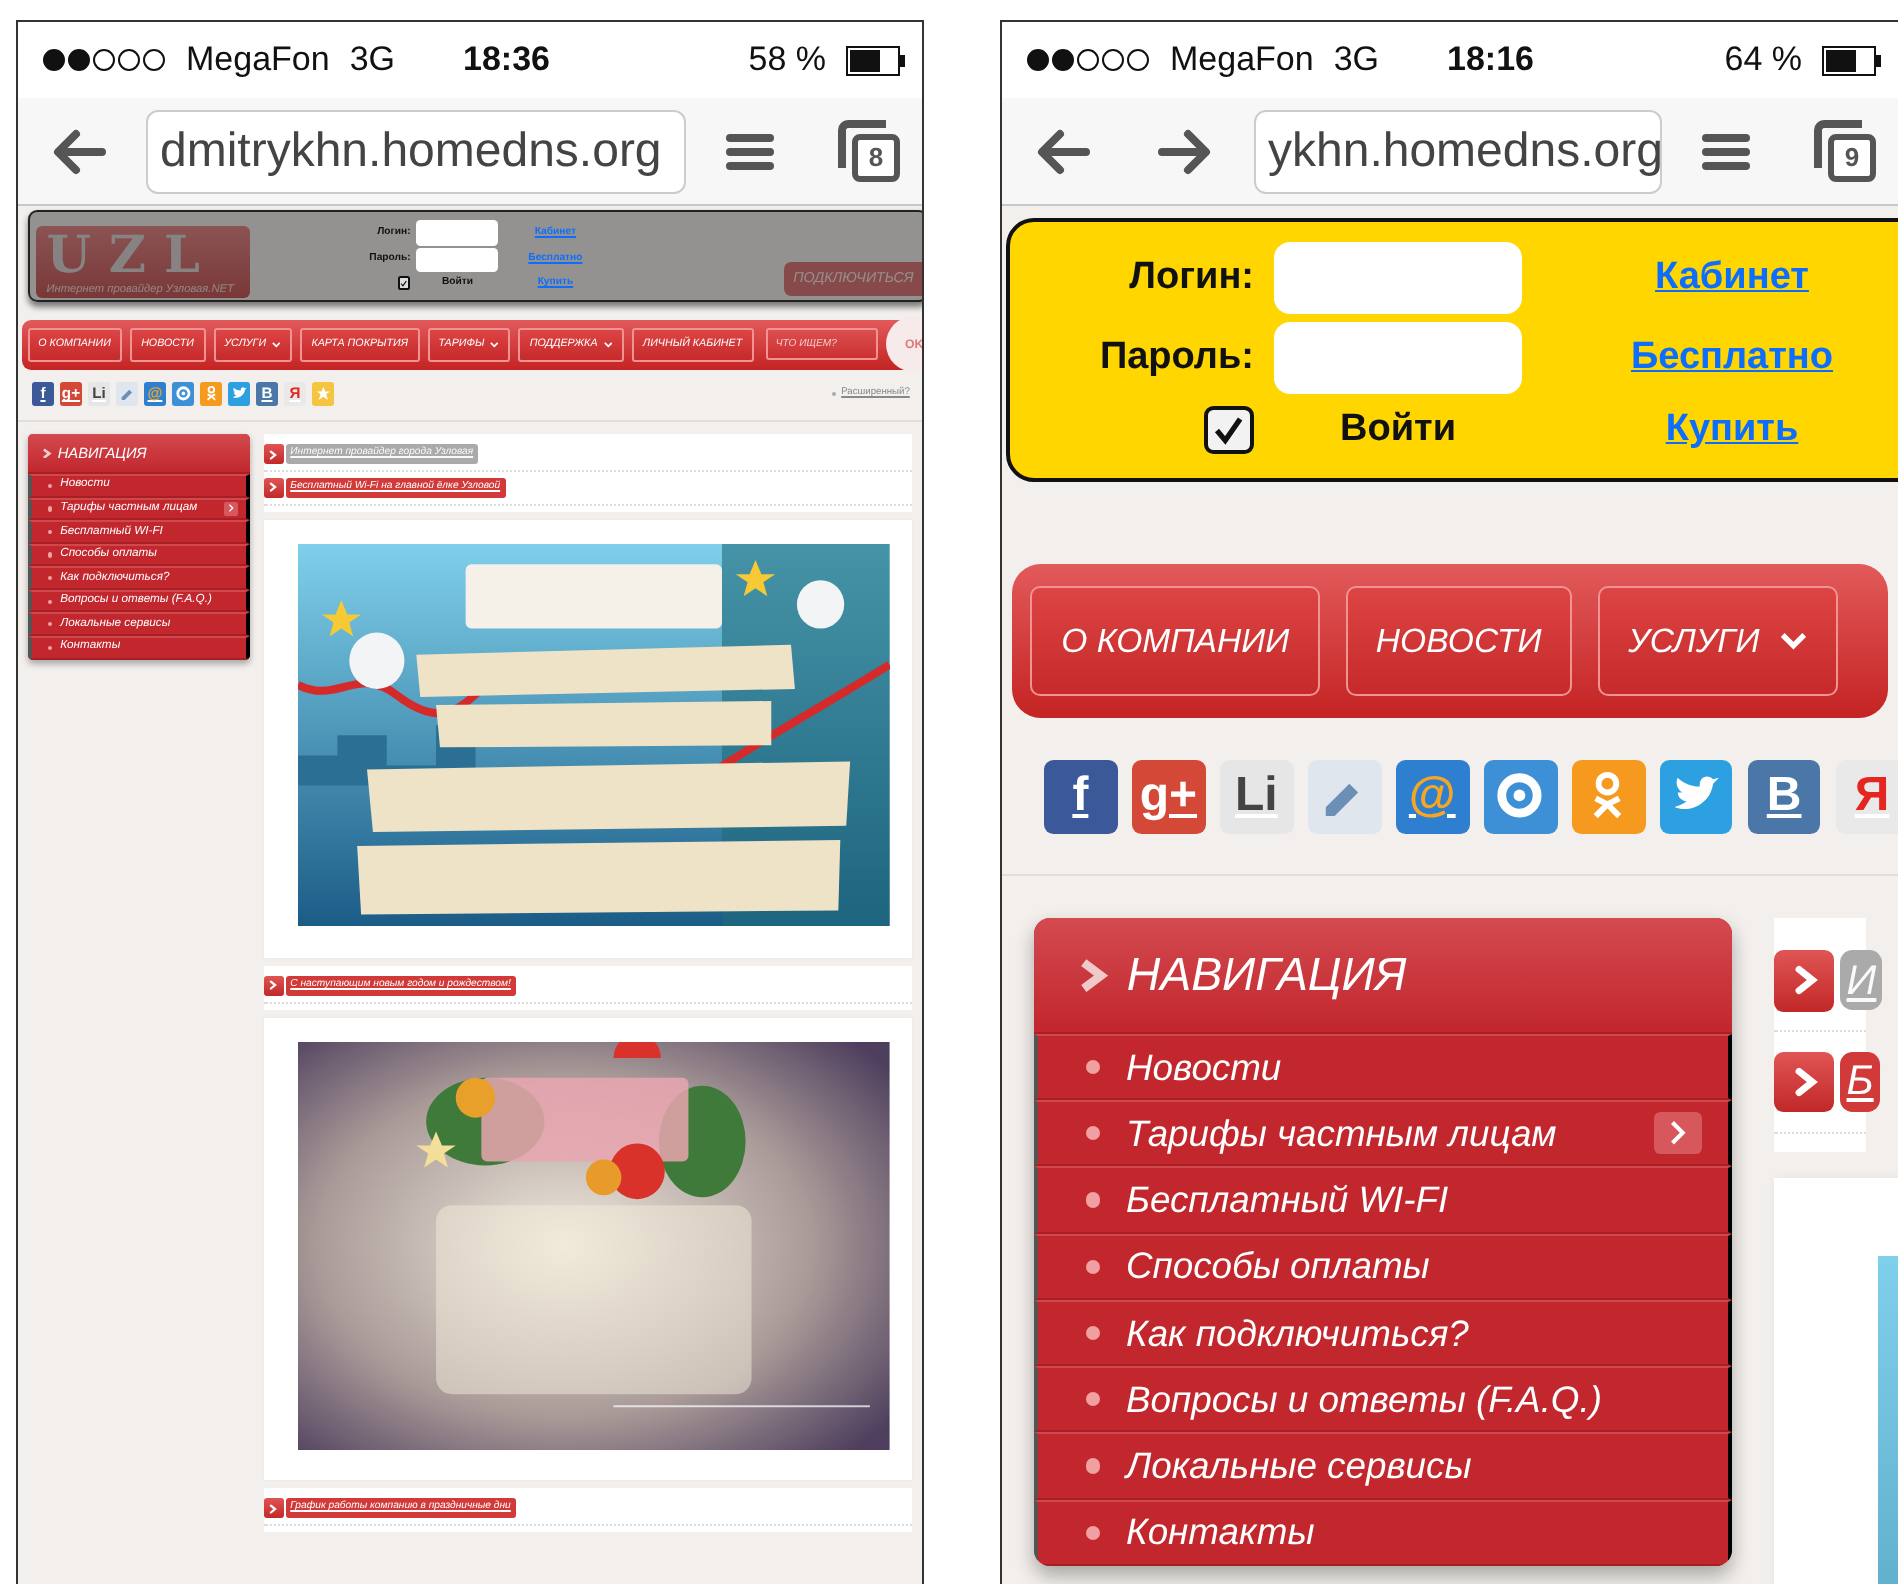 This screenshot has height=1584, width=1898. I want to click on address-field: dmitrykhn.homedns.org, so click(416, 151).